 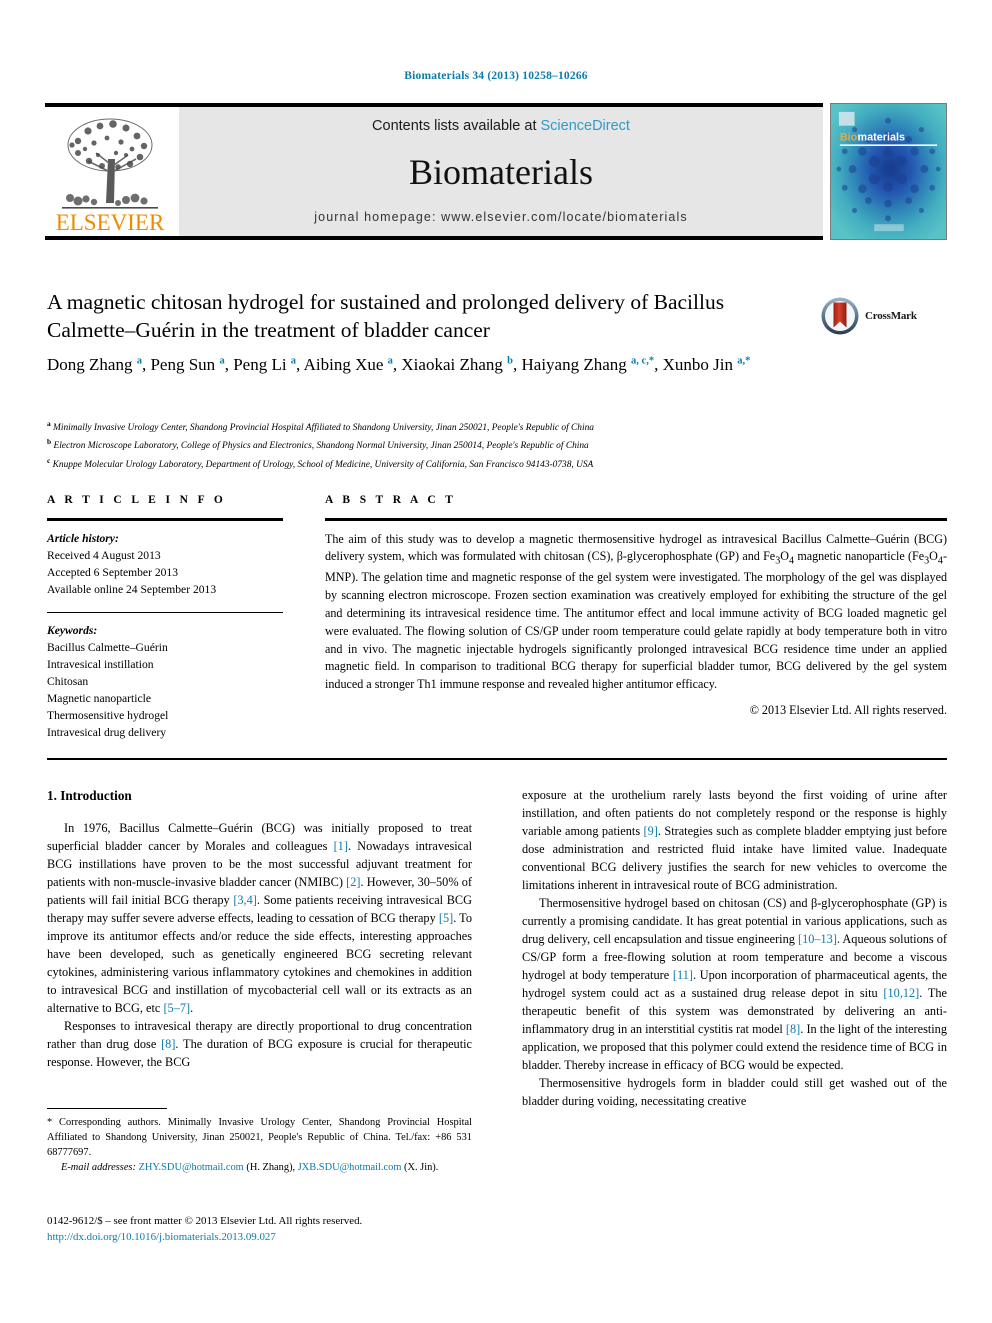 What do you see at coordinates (165, 647) in the screenshot?
I see `keyword-item: Bacillus Calmette–Guérin` at bounding box center [165, 647].